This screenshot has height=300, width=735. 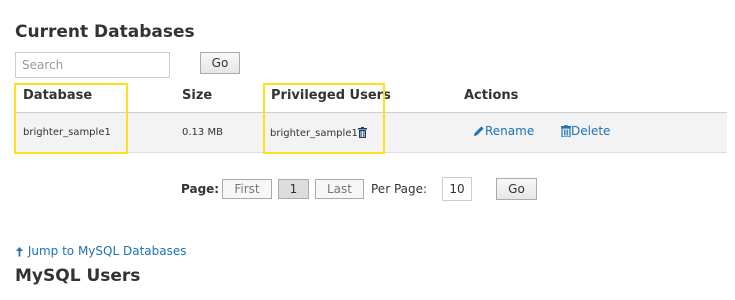 I want to click on current-databases-title: Current Databases, so click(x=105, y=32).